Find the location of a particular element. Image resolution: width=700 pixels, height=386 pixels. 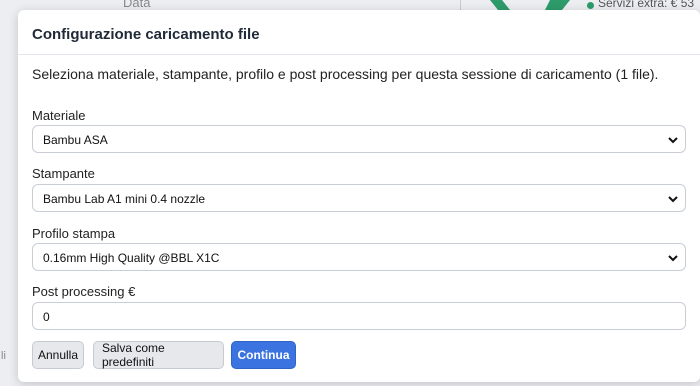

cancel-button: Annulla is located at coordinates (58, 355).